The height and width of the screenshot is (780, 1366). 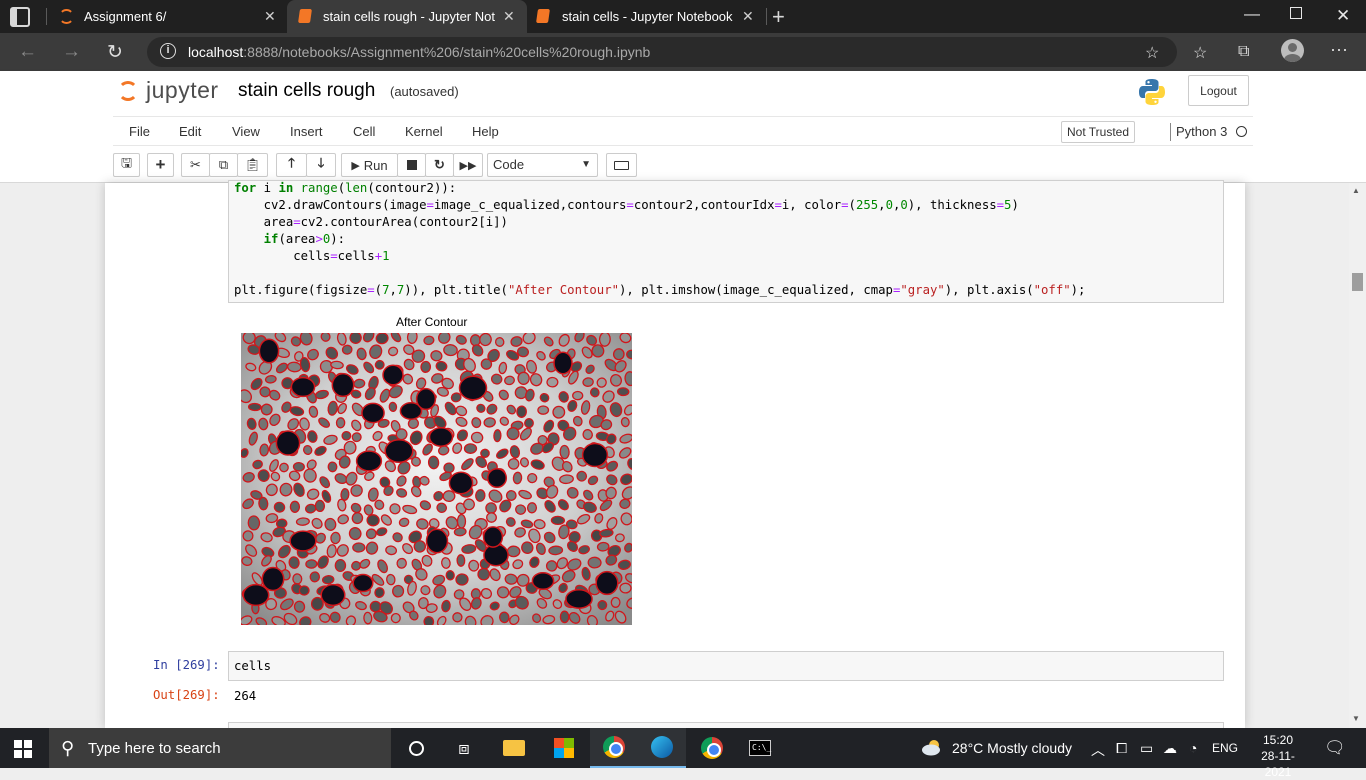 What do you see at coordinates (1356, 718) in the screenshot?
I see `scroll-down-icon: ▼` at bounding box center [1356, 718].